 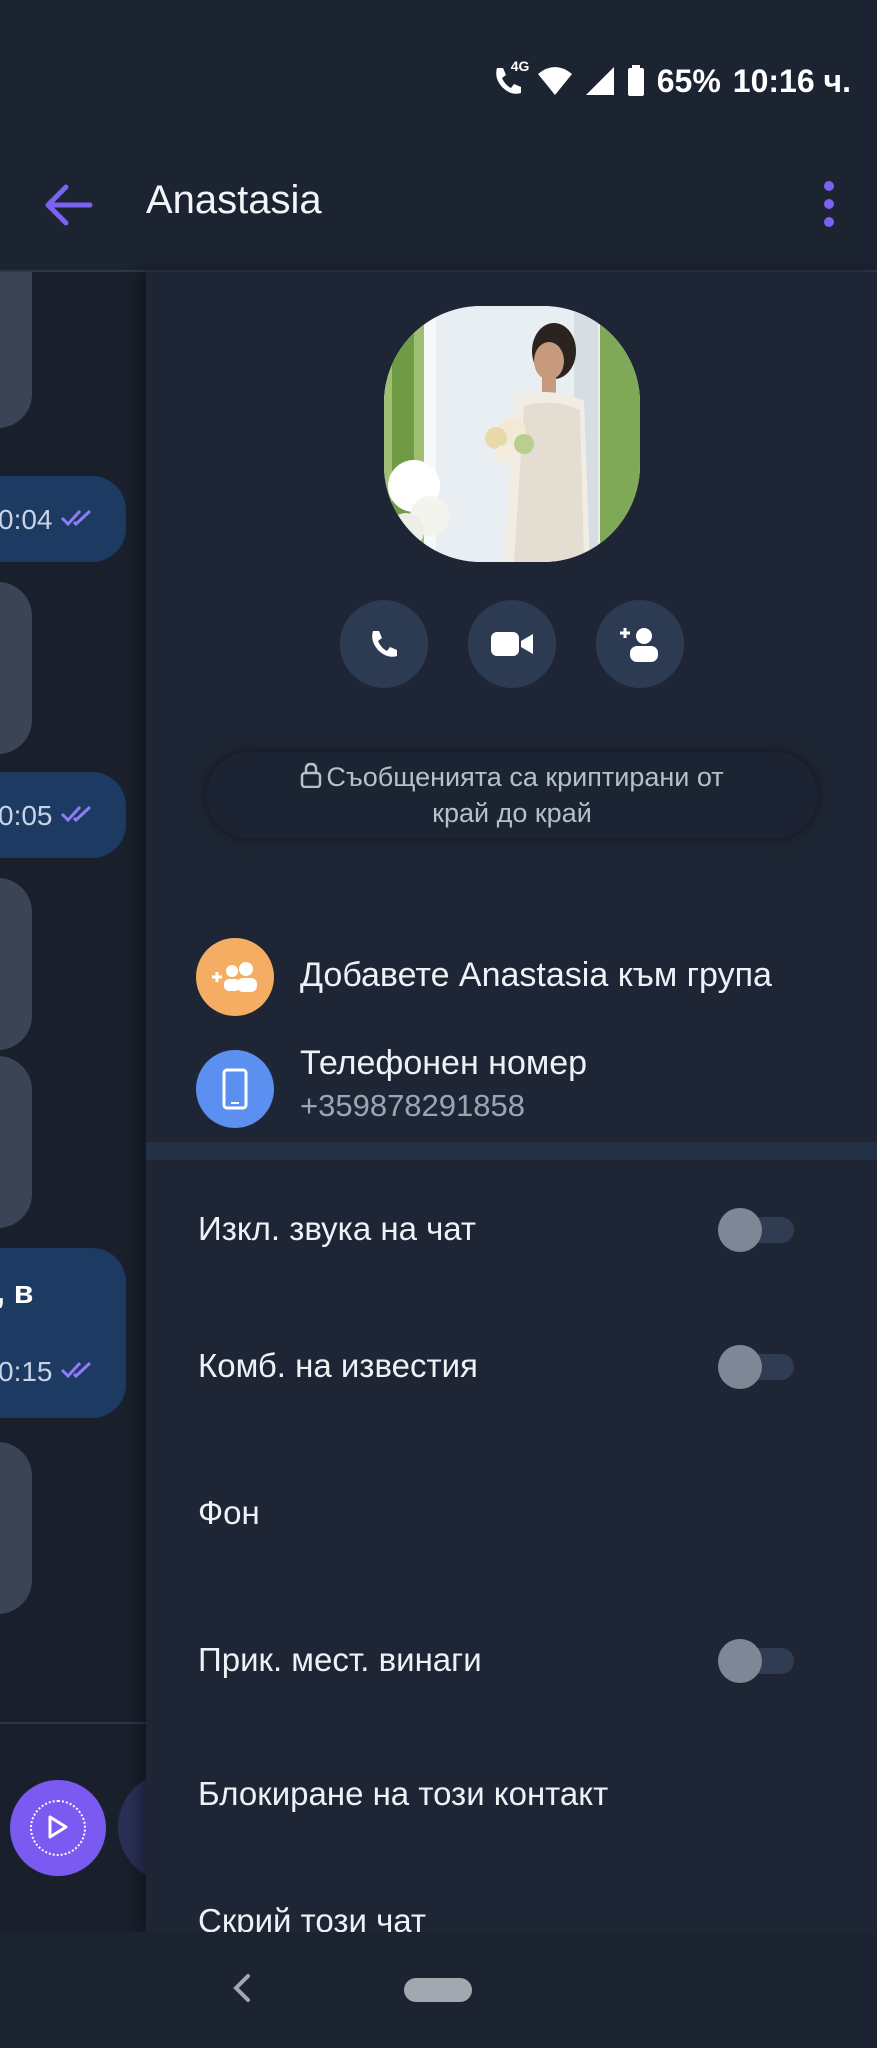 What do you see at coordinates (511, 1901) in the screenshot?
I see `hide-chat-row: Скрий този чат` at bounding box center [511, 1901].